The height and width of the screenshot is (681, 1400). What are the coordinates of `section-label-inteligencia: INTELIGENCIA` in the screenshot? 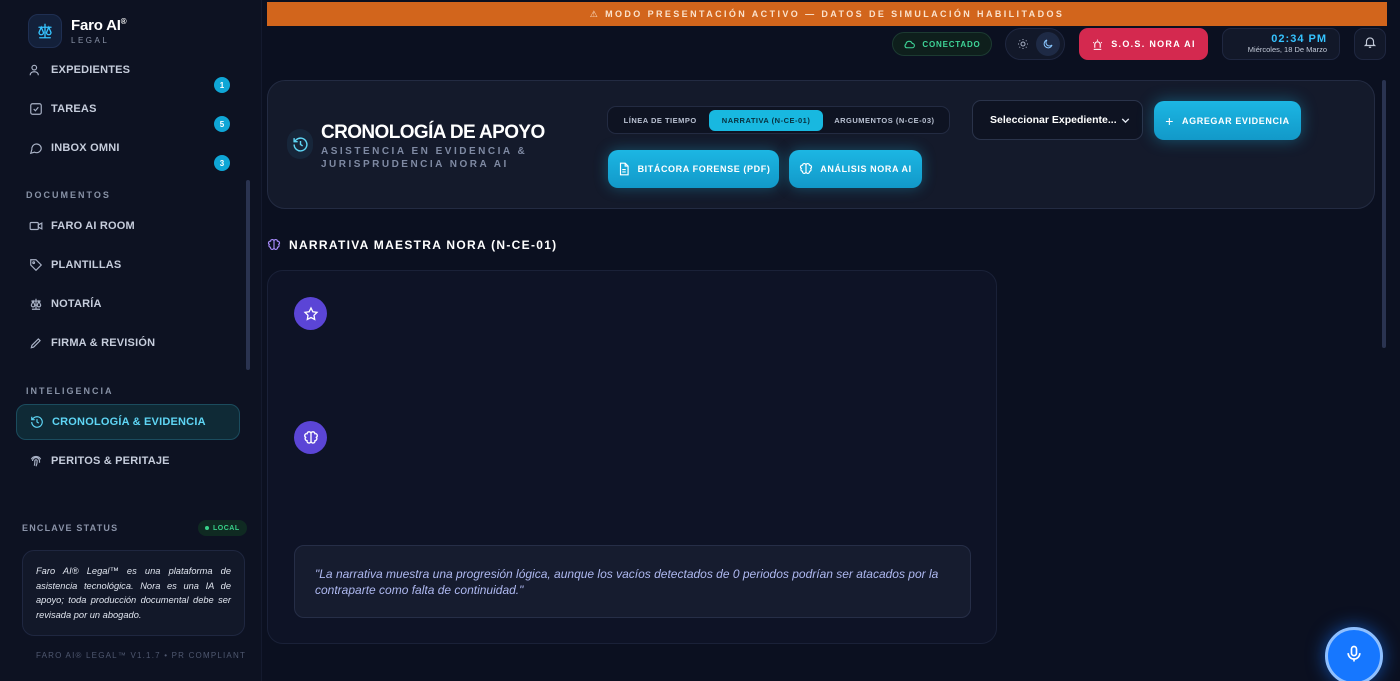 It's located at (70, 391).